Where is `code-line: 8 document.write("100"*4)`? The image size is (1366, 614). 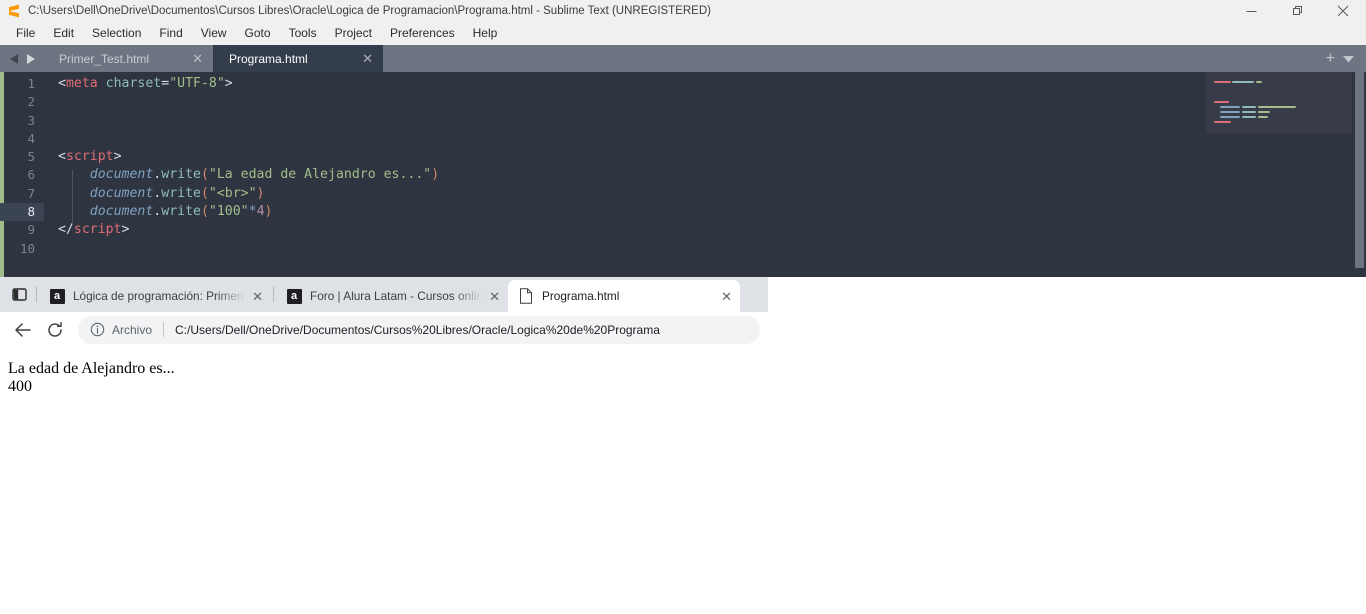 code-line: 8 document.write("100"*4) is located at coordinates (683, 212).